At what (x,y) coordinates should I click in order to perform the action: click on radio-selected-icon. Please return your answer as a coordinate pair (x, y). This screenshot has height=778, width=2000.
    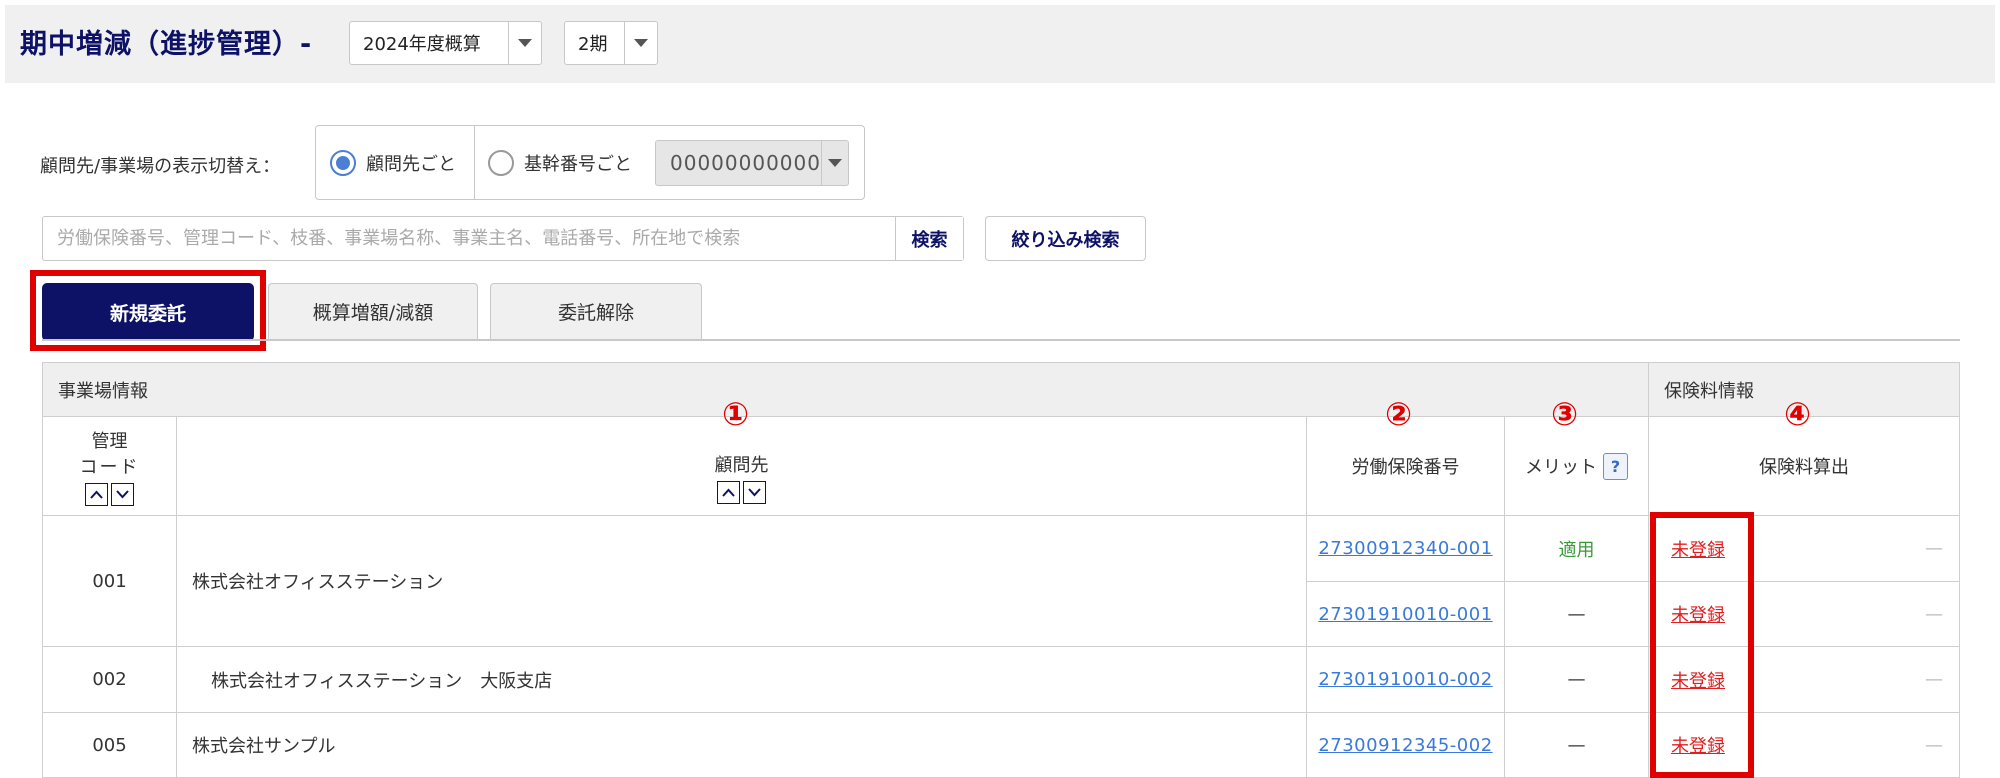
    Looking at the image, I should click on (343, 162).